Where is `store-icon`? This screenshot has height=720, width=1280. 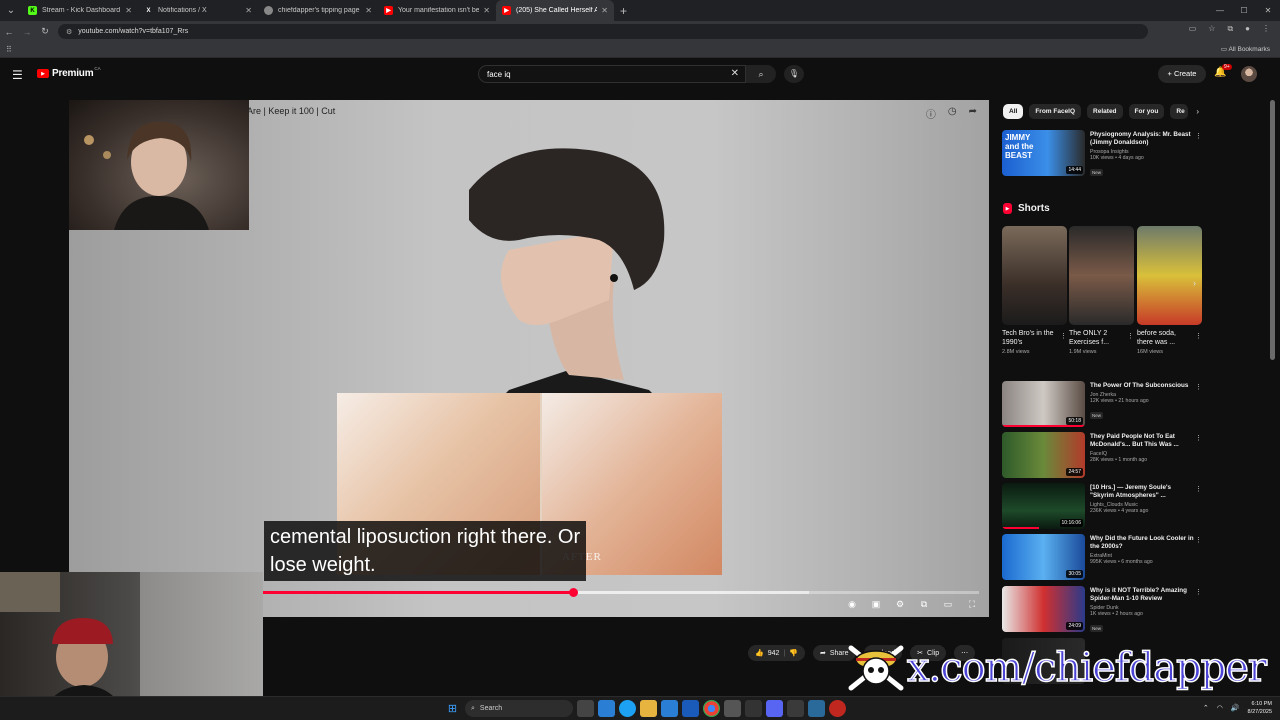
store-icon is located at coordinates (669, 708).